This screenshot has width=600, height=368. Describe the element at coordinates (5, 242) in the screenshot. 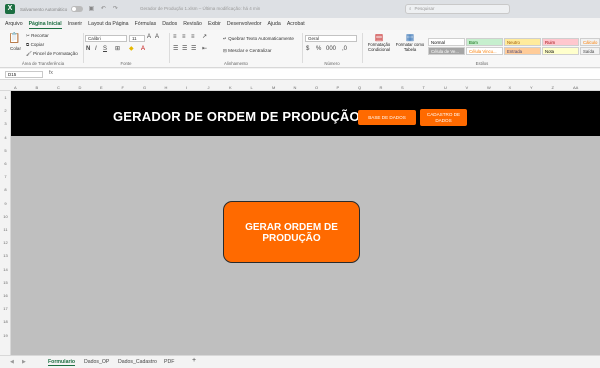

I see `row-header: 12` at that location.